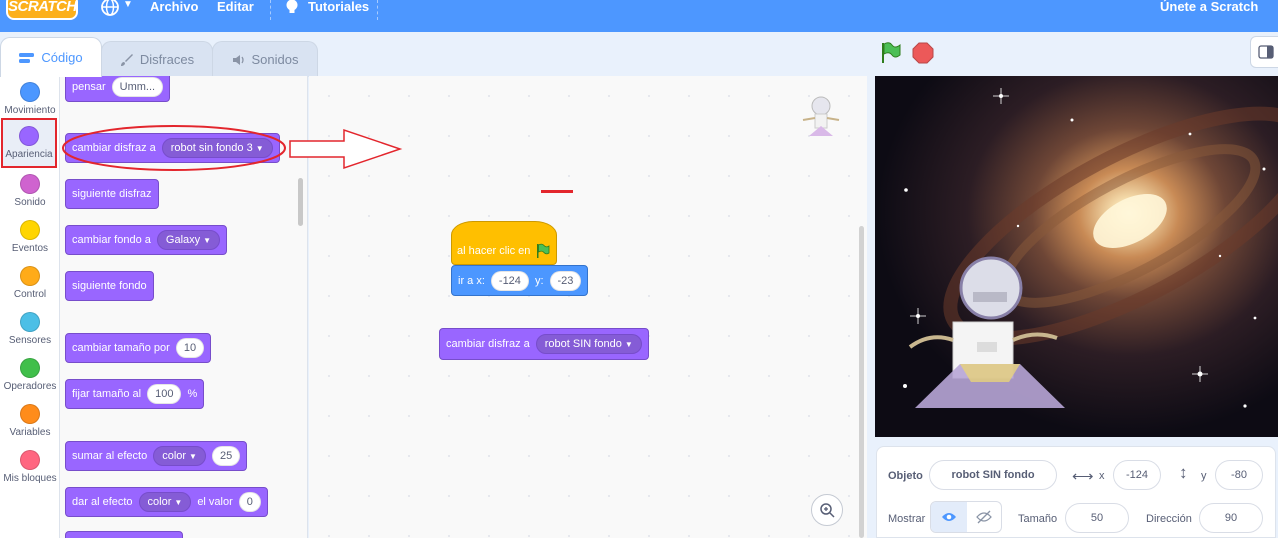 The width and height of the screenshot is (1278, 538). I want to click on tab-code-label: Código, so click(62, 57).